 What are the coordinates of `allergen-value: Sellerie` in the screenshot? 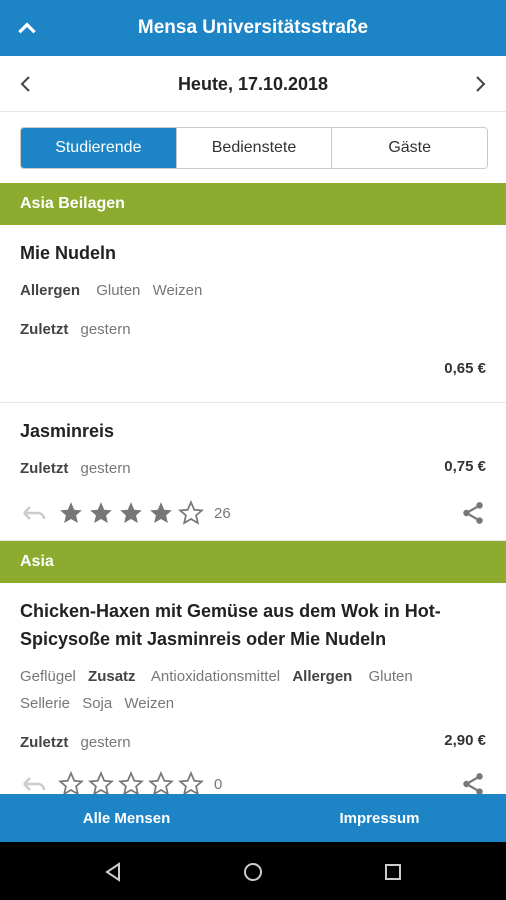 It's located at (45, 703).